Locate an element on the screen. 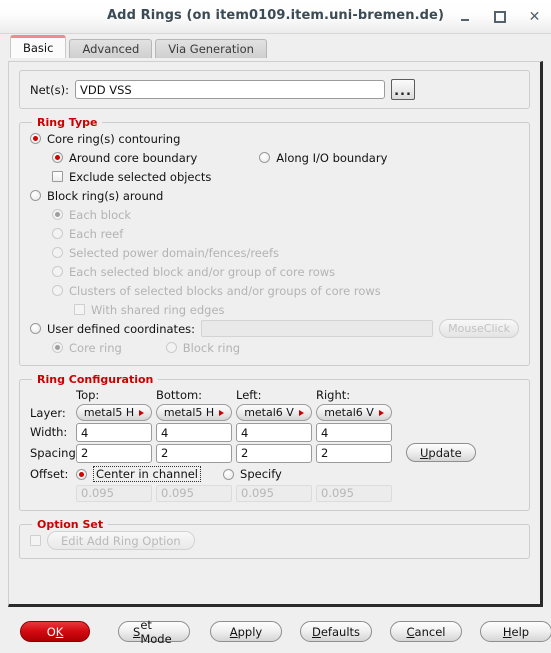 The image size is (551, 653). dialog-footer: OK Set Mode Apply Defaults Cancel Help is located at coordinates (275, 631).